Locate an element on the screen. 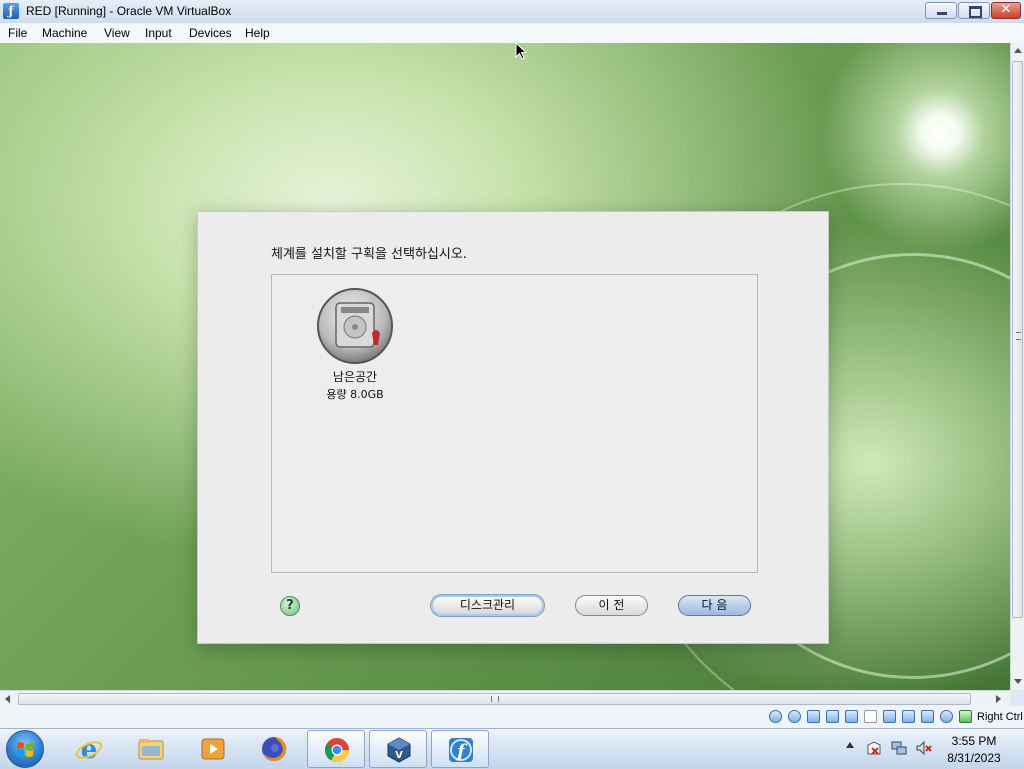  next-button: 다 음 is located at coordinates (714, 605).